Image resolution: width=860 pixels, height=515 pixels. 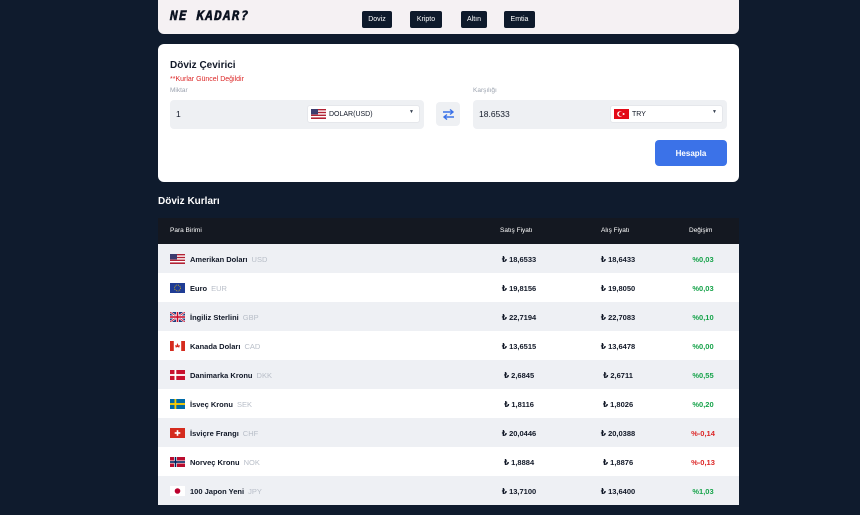 I want to click on currency-name: İngiliz Sterlini GBP, so click(x=224, y=317).